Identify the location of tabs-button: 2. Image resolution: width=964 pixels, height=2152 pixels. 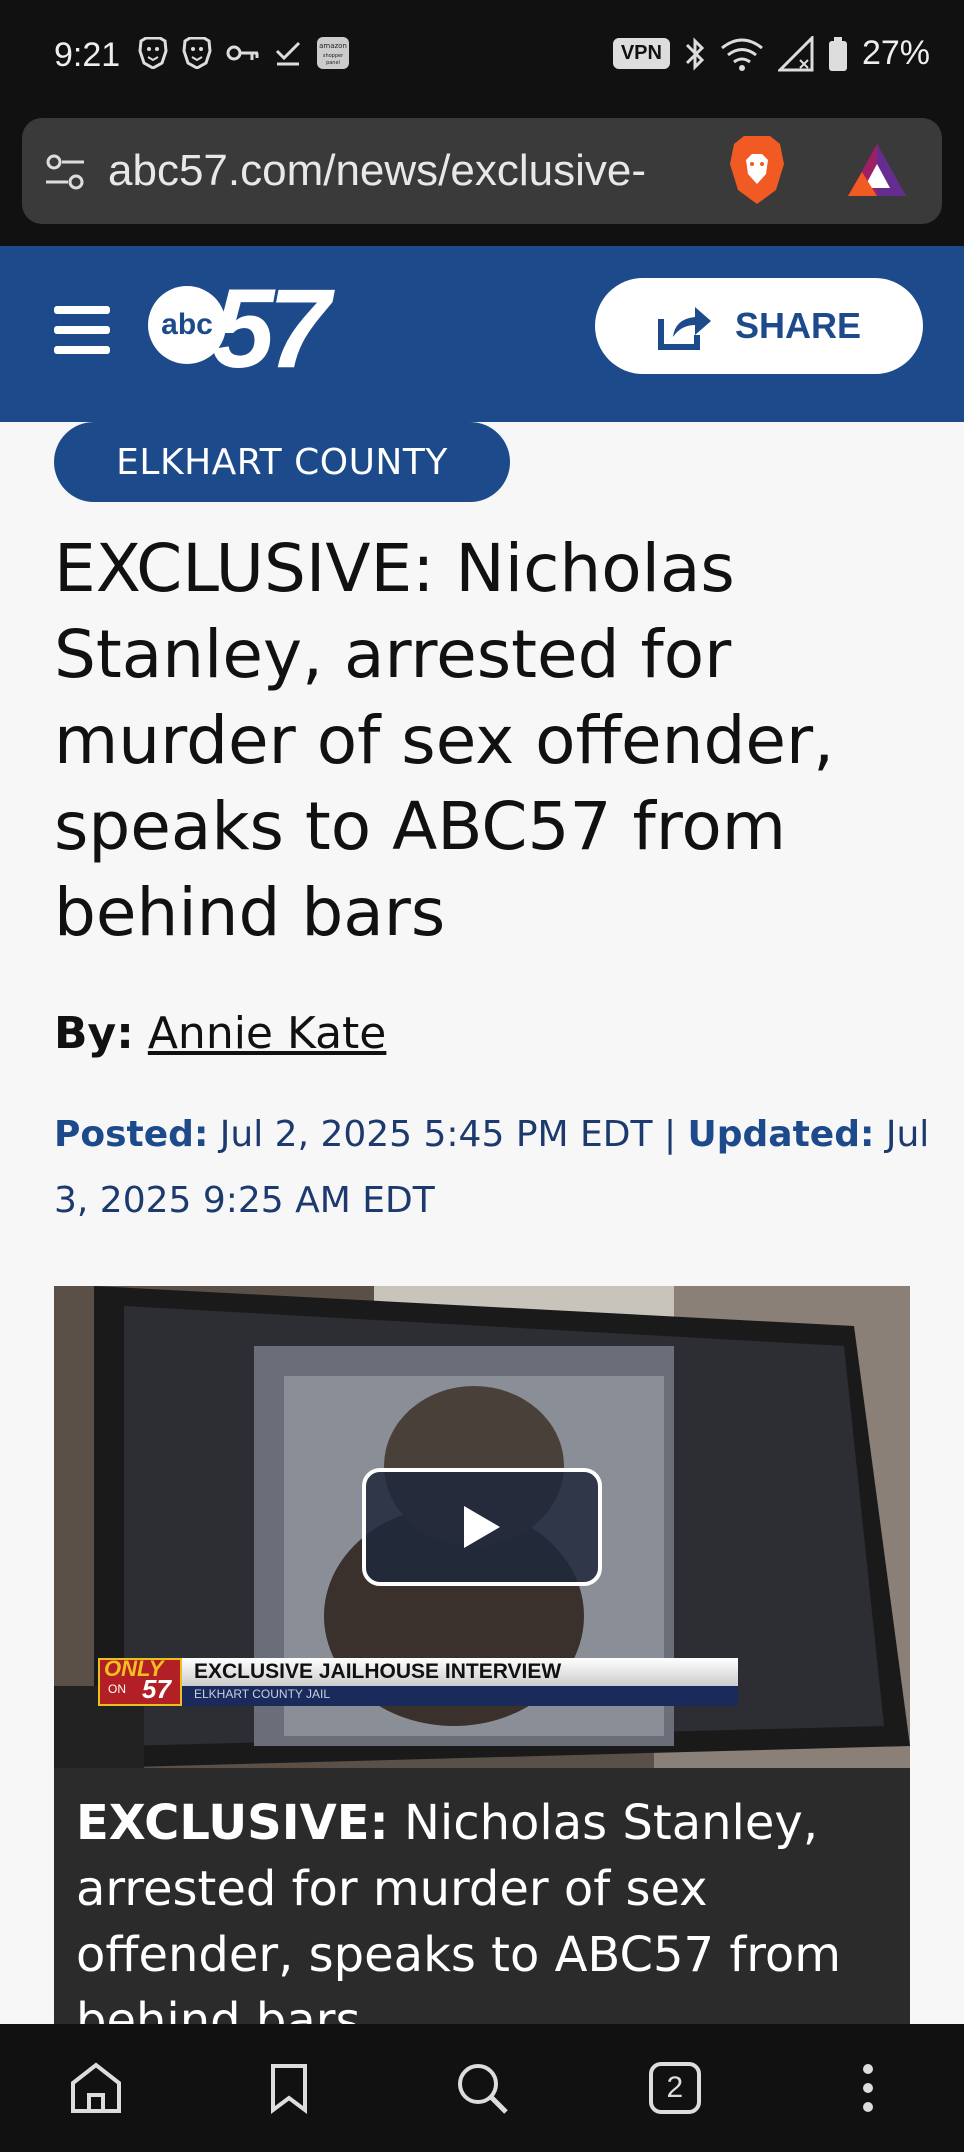
(675, 2088).